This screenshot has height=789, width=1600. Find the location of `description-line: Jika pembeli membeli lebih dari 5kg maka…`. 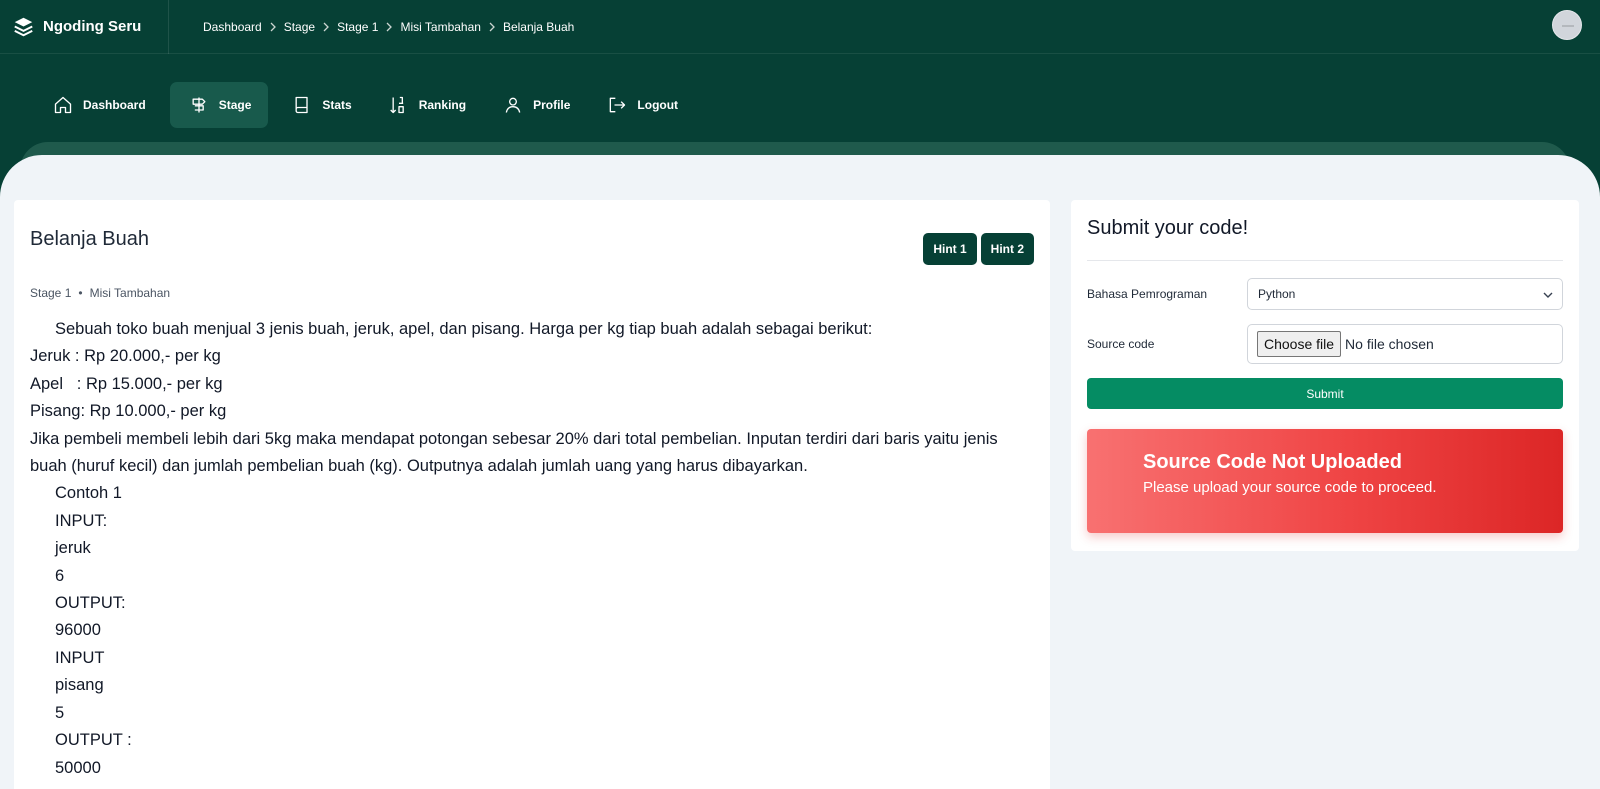

description-line: Jika pembeli membeli lebih dari 5kg maka… is located at coordinates (514, 452).